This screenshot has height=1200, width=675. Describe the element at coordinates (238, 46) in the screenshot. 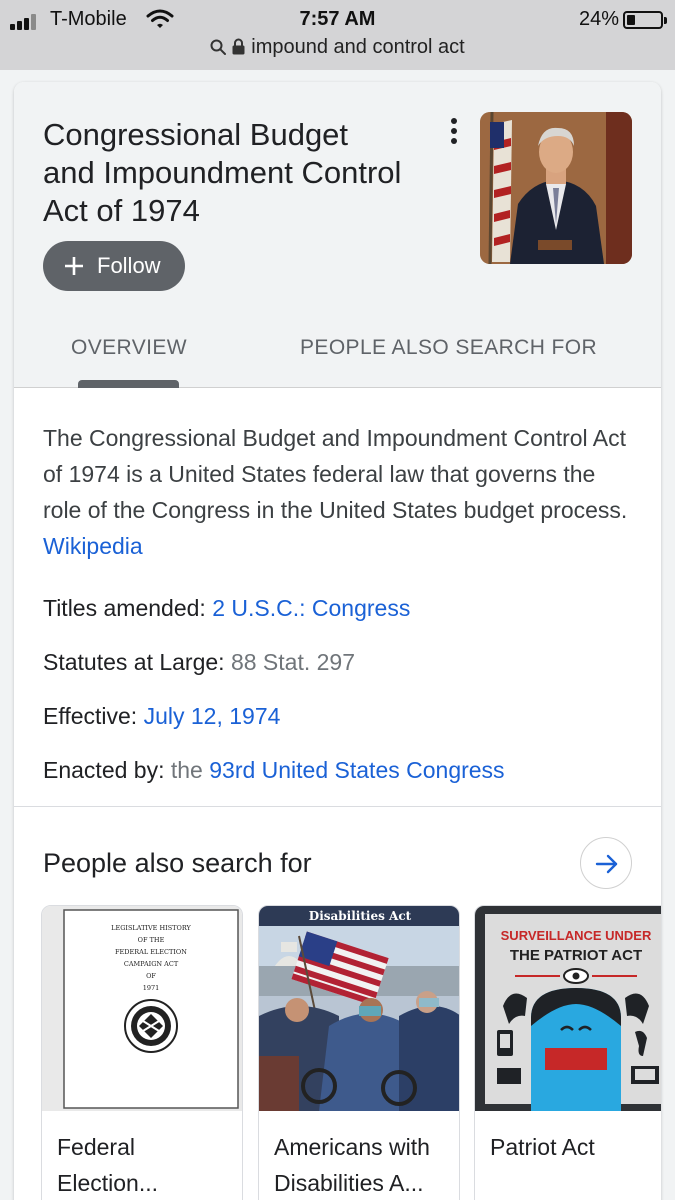

I see `lock-icon` at that location.